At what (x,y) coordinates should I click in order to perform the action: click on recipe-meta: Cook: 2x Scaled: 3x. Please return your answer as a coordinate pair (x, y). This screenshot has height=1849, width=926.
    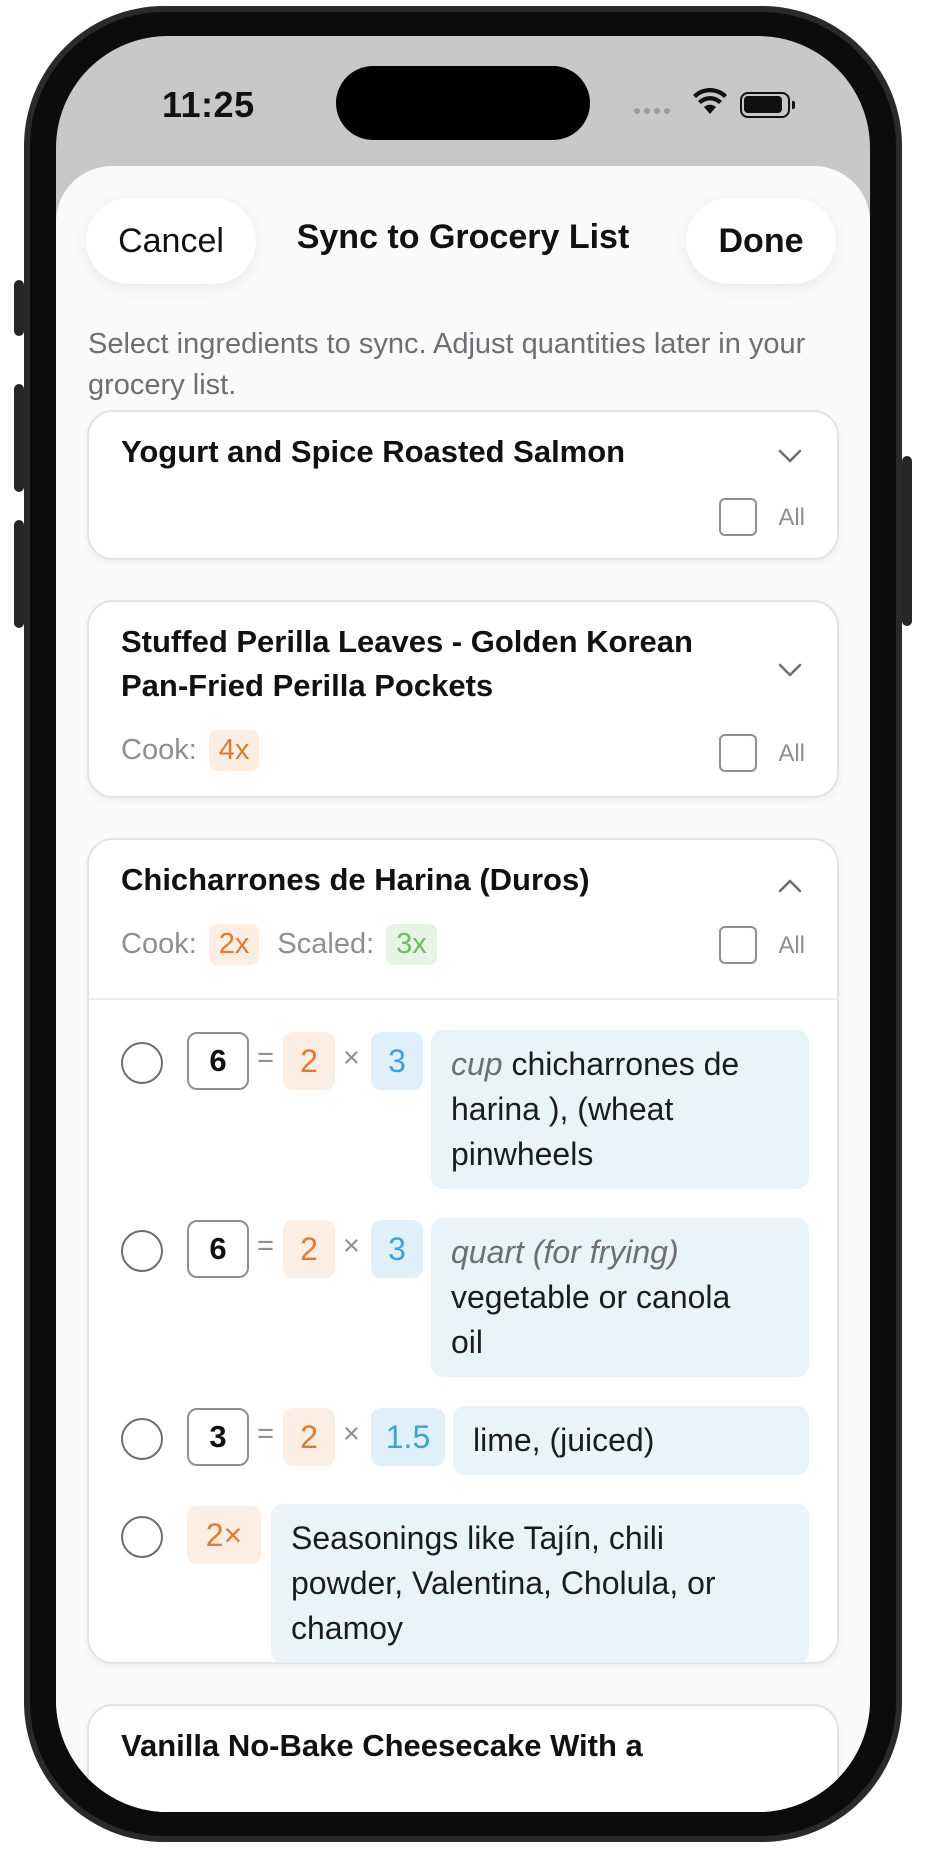
    Looking at the image, I should click on (288, 944).